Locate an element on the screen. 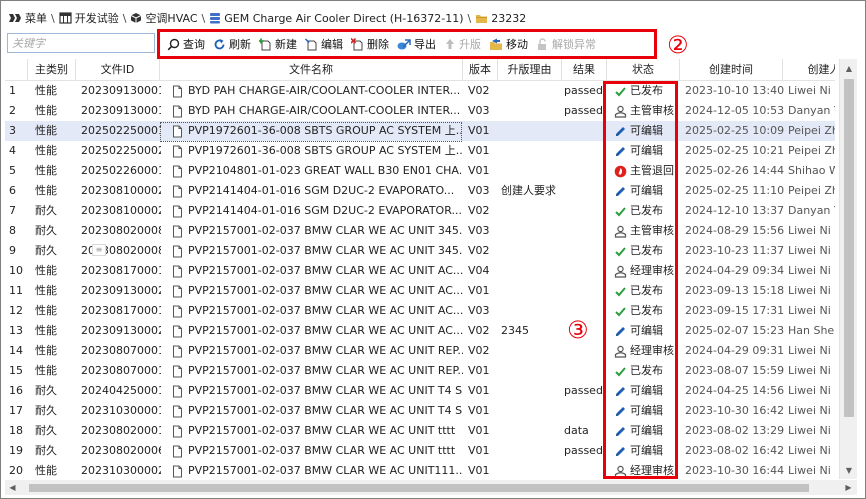 This screenshot has width=866, height=499. upgrade-button: 升版 is located at coordinates (463, 44).